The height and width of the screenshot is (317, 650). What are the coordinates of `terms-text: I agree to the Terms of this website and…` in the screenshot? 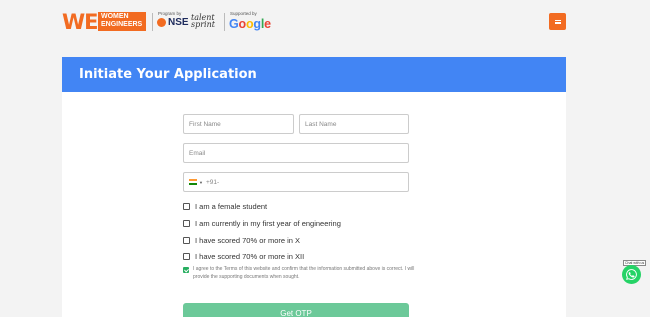 It's located at (304, 273).